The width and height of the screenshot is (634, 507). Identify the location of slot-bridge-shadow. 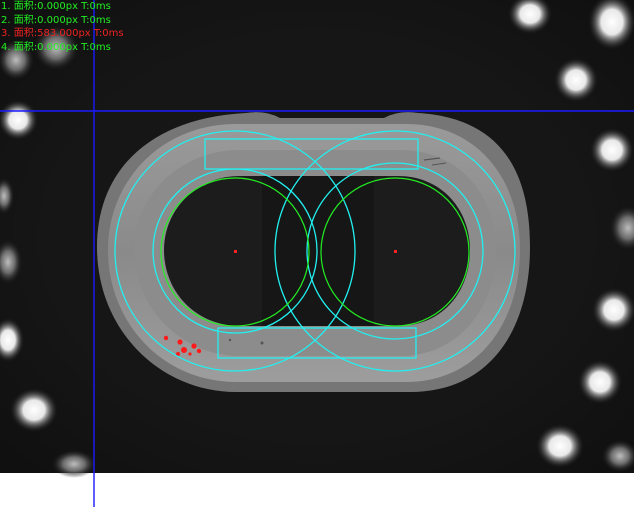
(318, 251).